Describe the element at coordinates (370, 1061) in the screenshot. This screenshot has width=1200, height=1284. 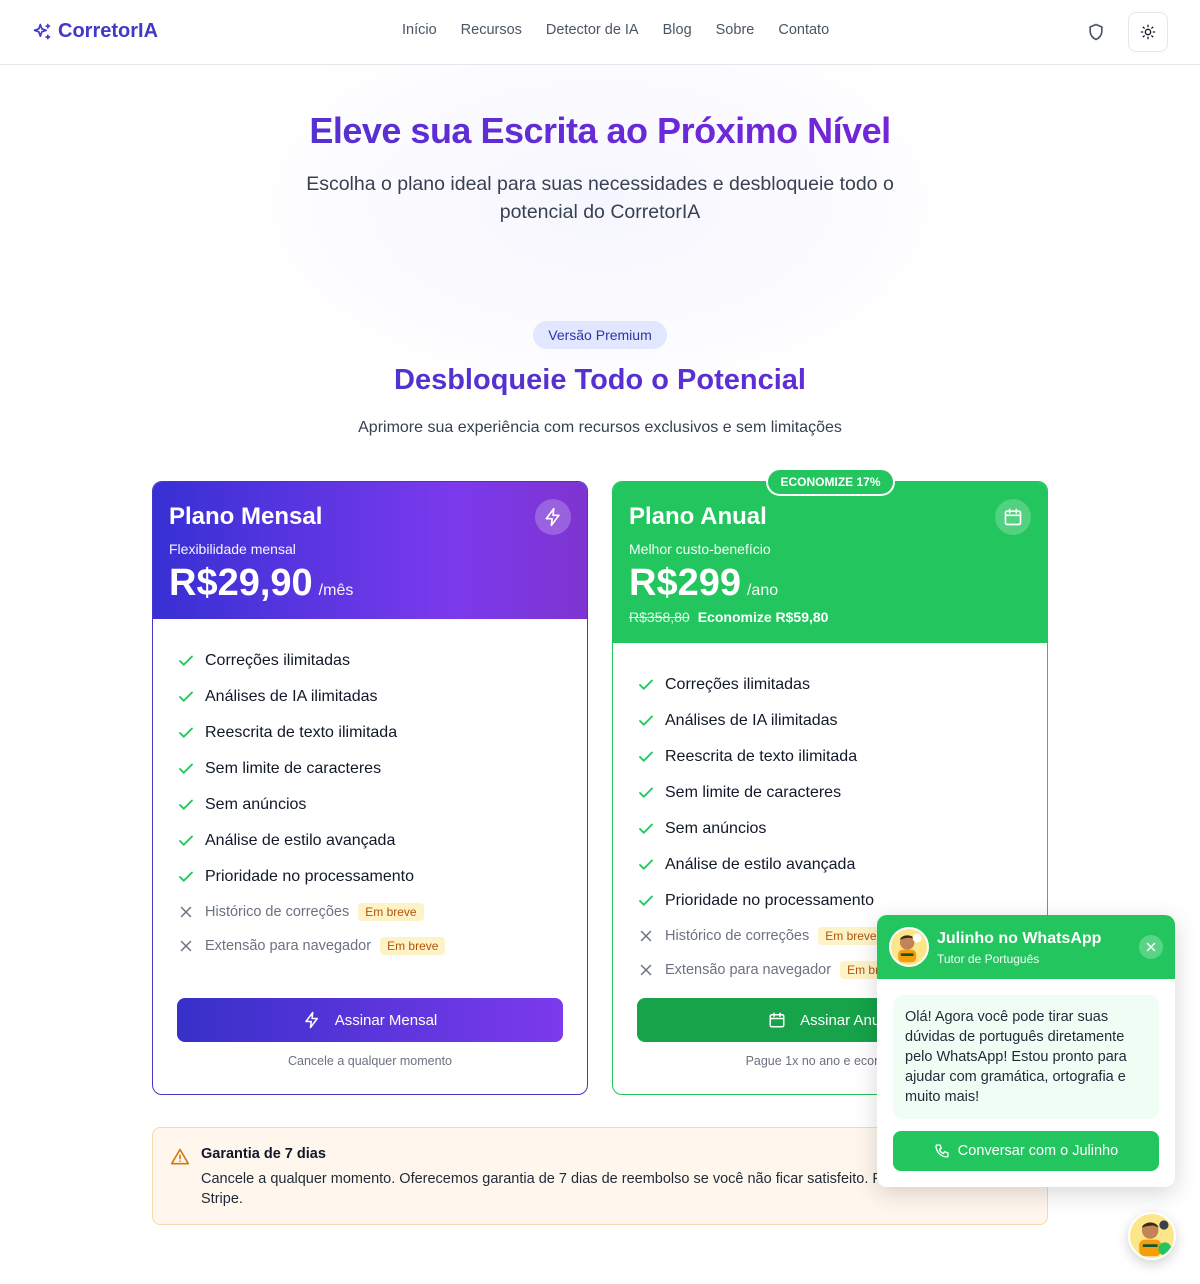
I see `plan-note: Cancele a qualquer momento` at that location.